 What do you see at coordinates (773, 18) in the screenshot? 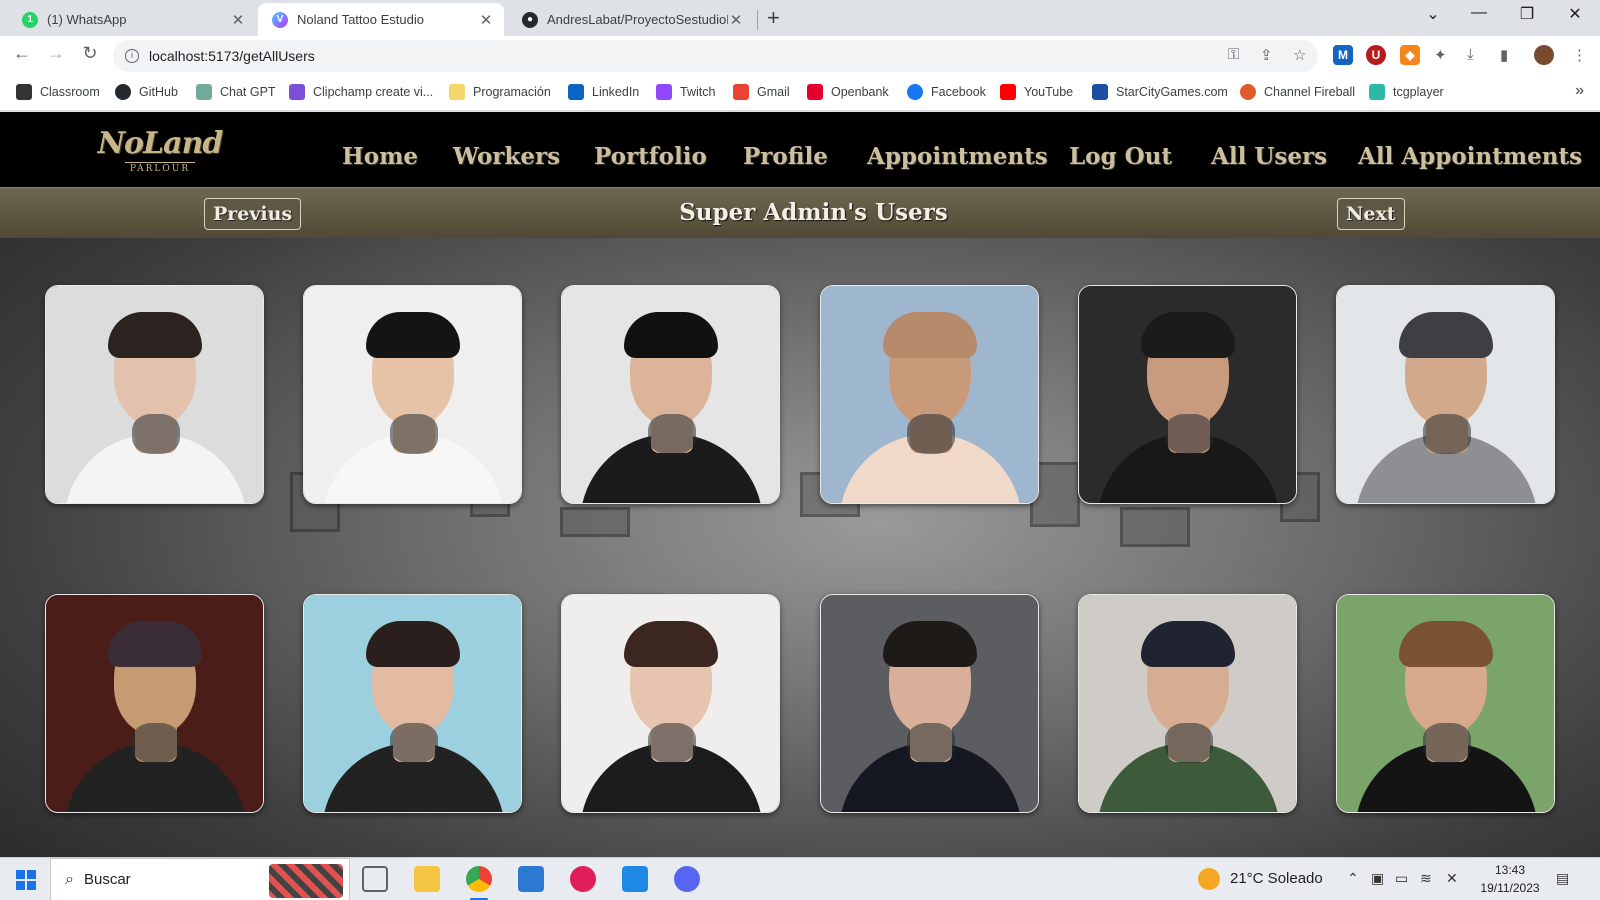
I see `new-tab-button: +` at bounding box center [773, 18].